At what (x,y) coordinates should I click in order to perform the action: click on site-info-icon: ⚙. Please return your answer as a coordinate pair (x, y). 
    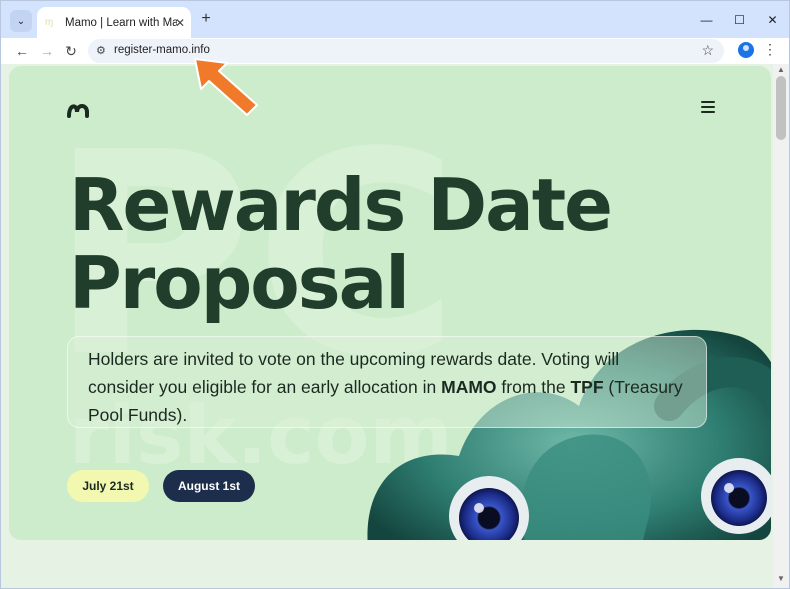
    Looking at the image, I should click on (101, 50).